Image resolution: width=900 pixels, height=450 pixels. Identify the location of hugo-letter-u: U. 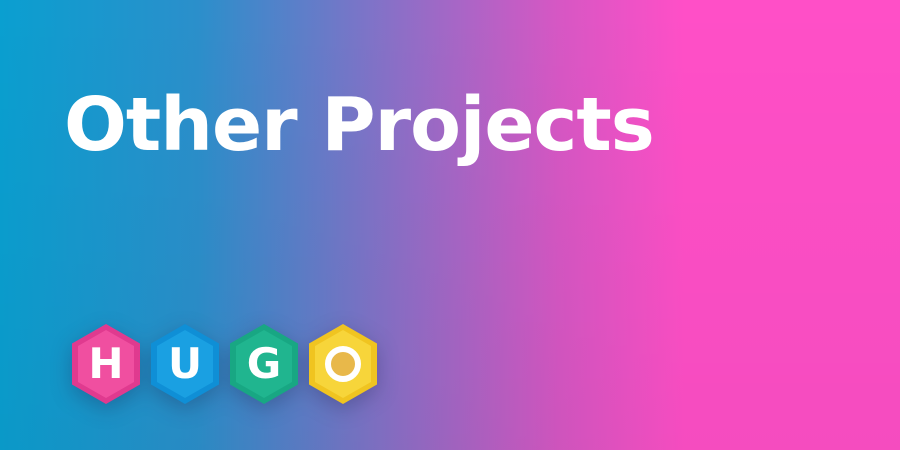
(185, 363).